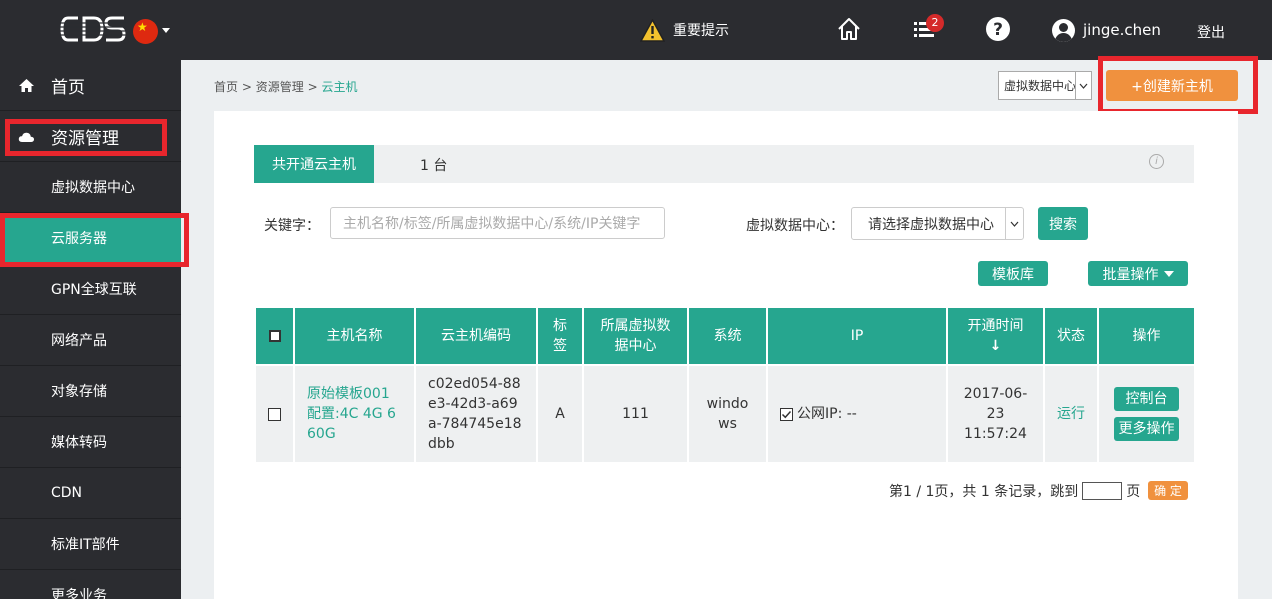  What do you see at coordinates (1146, 414) in the screenshot?
I see `table-row-ops-cell: 控制台 更多操作` at bounding box center [1146, 414].